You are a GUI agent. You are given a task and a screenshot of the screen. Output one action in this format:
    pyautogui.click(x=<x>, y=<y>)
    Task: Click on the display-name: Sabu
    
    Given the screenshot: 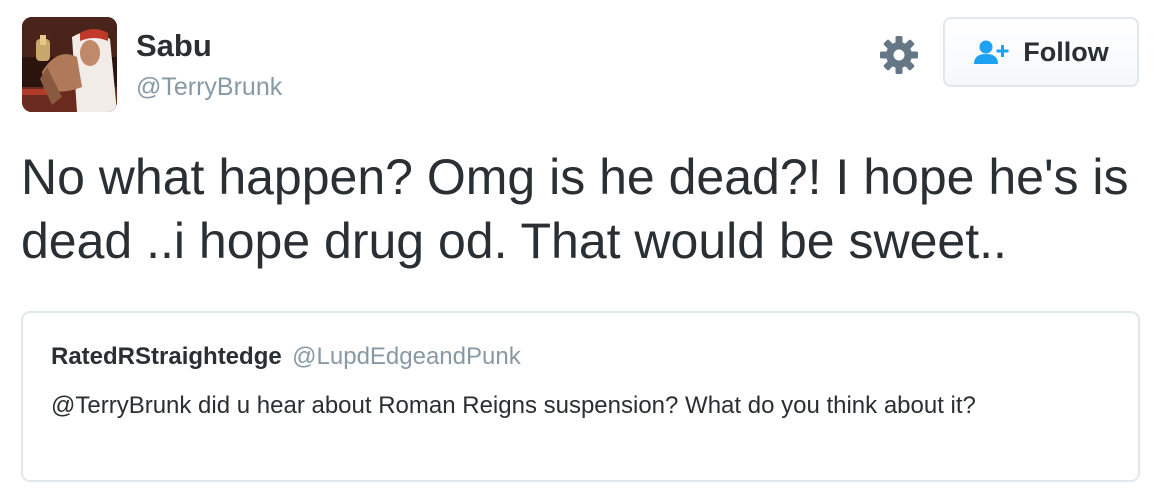 What is the action you would take?
    pyautogui.click(x=174, y=46)
    